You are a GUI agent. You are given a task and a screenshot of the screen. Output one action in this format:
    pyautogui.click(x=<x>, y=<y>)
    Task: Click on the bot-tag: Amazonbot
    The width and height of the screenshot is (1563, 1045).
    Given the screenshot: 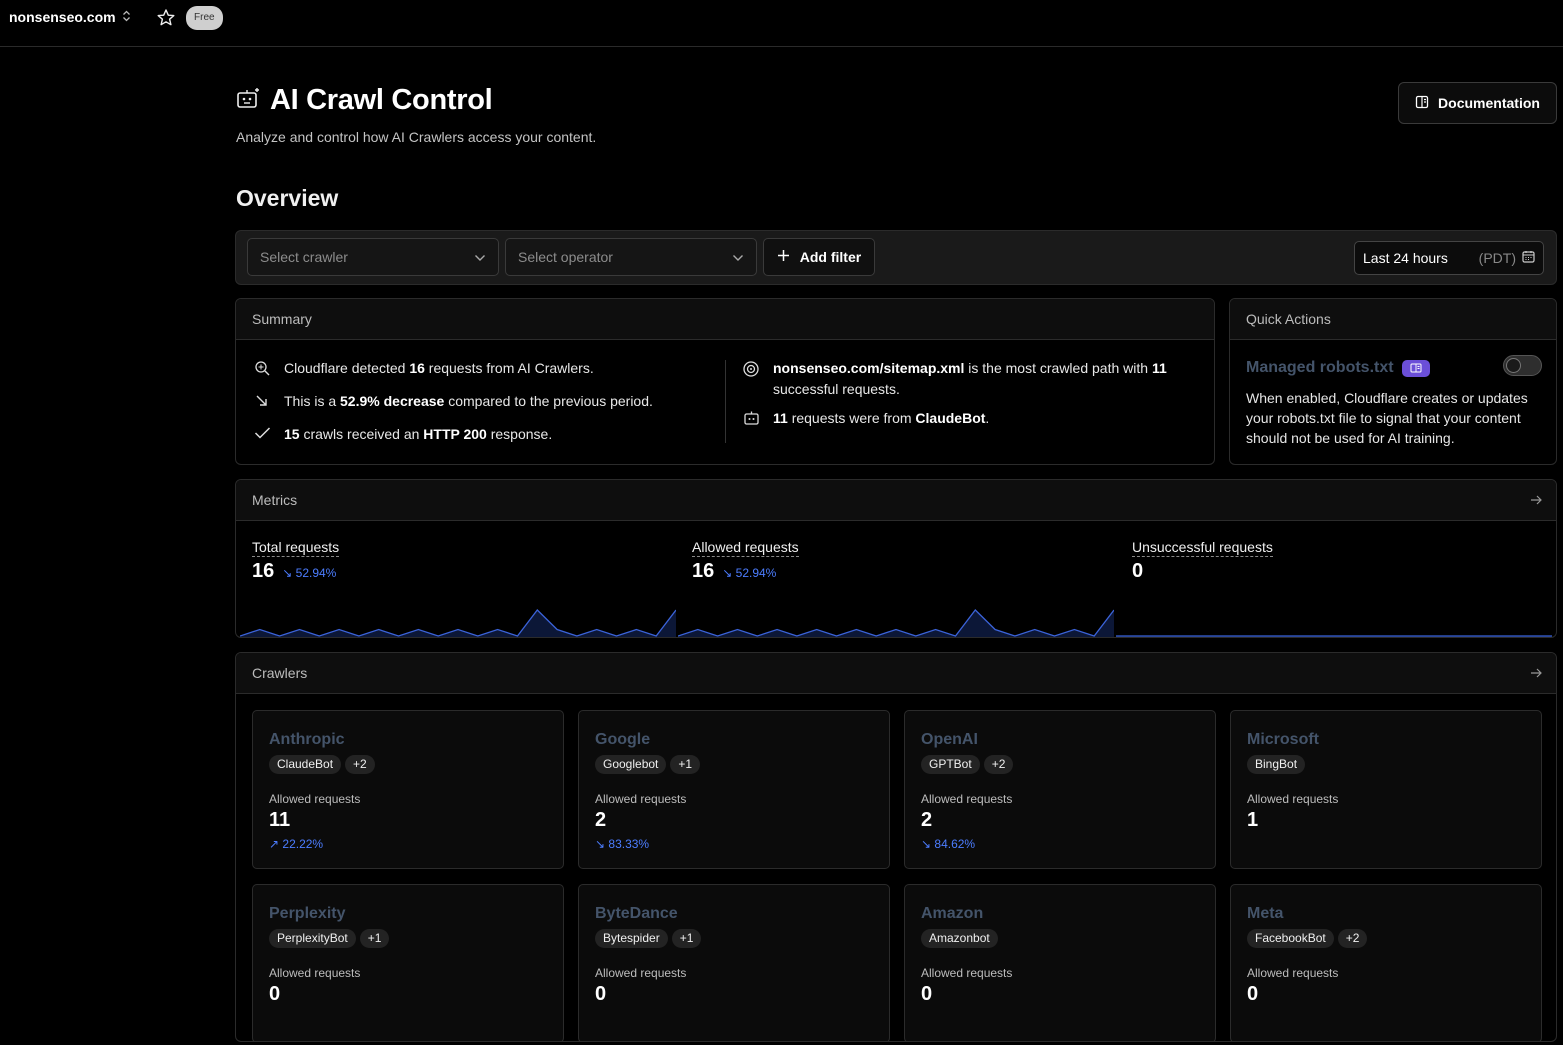 What is the action you would take?
    pyautogui.click(x=959, y=938)
    